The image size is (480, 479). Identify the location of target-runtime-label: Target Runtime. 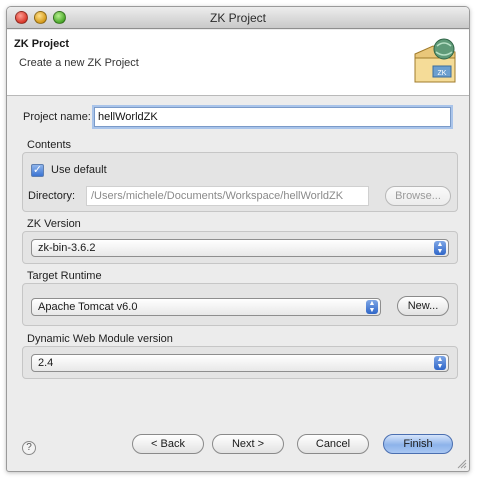
(64, 276).